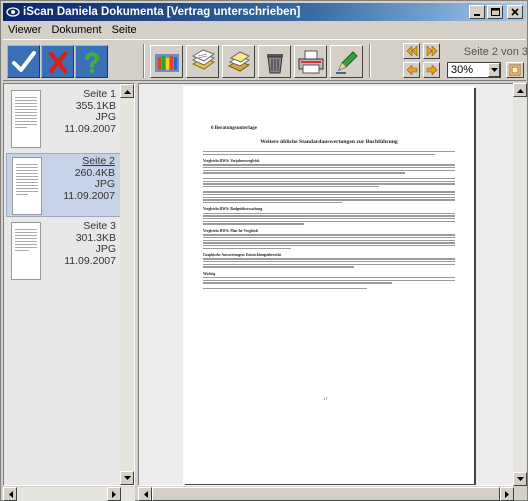  I want to click on documents-button, so click(238, 61).